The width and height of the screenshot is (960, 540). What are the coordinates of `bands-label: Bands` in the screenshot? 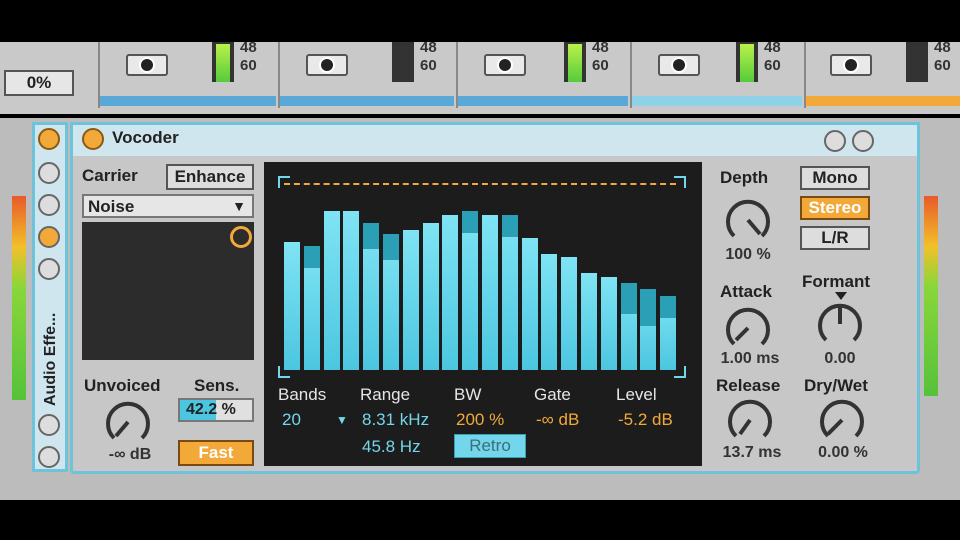 It's located at (302, 394).